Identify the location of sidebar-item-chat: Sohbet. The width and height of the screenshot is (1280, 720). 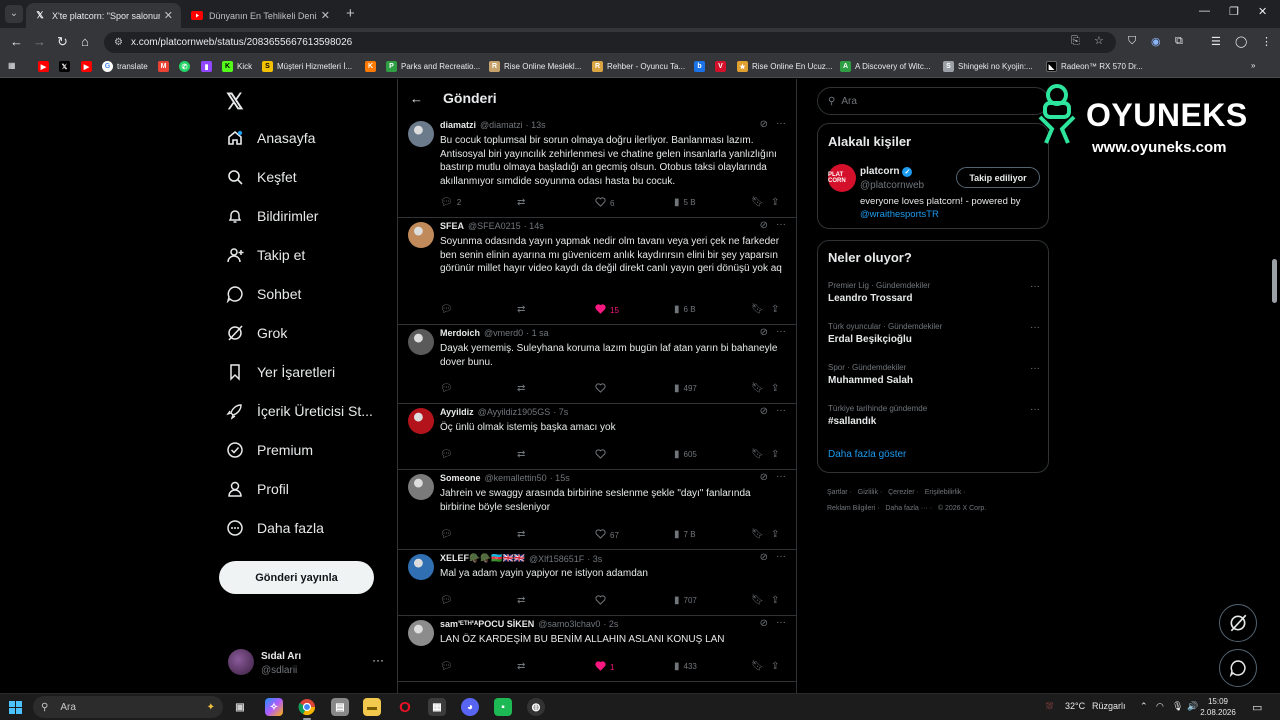
(263, 294).